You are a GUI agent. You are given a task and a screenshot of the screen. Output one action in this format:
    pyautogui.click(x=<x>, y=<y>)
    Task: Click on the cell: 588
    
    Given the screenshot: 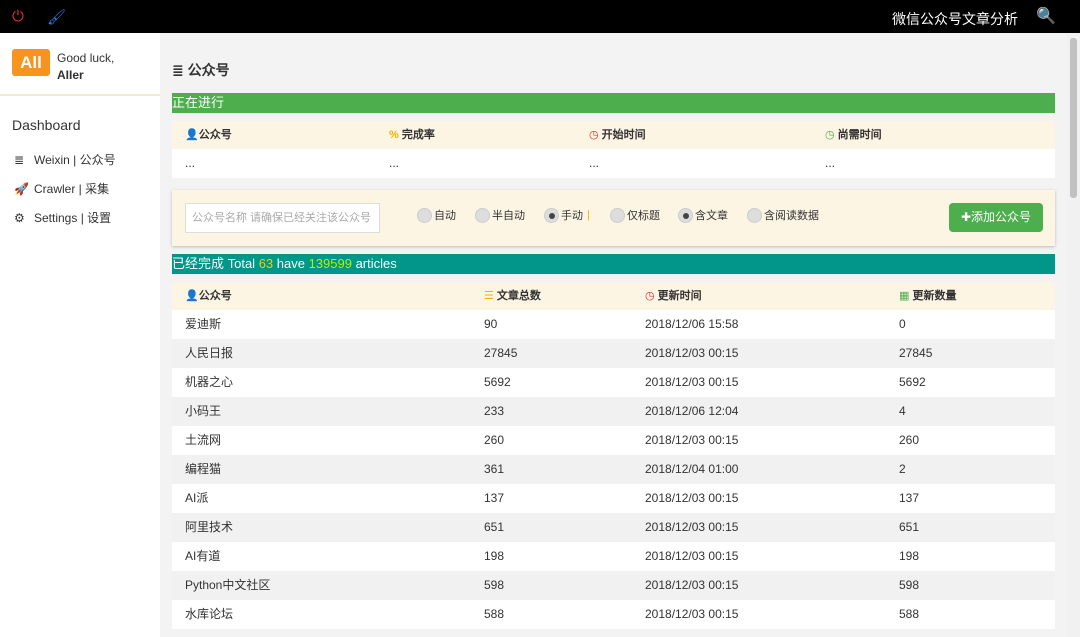 What is the action you would take?
    pyautogui.click(x=909, y=614)
    